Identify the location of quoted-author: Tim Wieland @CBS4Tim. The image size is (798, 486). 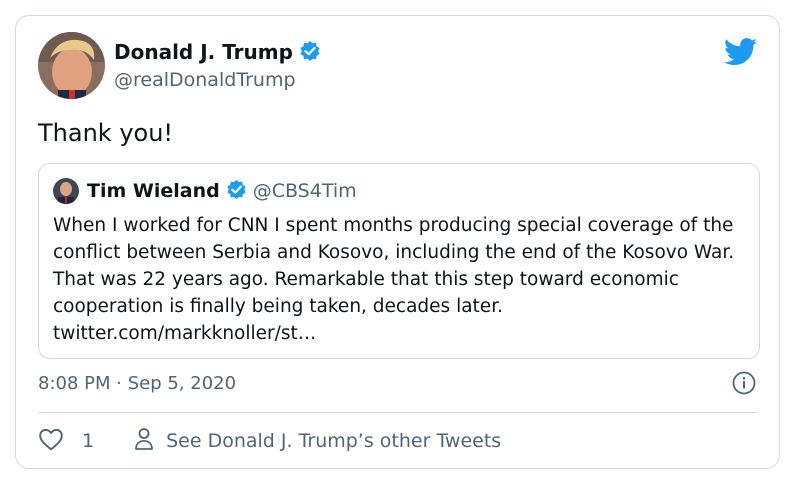
(222, 192).